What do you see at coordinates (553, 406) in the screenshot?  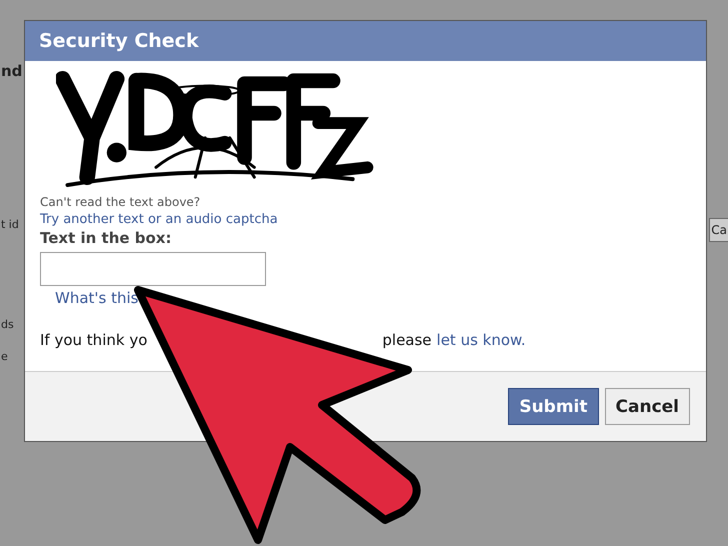 I see `submit-button: Submit` at bounding box center [553, 406].